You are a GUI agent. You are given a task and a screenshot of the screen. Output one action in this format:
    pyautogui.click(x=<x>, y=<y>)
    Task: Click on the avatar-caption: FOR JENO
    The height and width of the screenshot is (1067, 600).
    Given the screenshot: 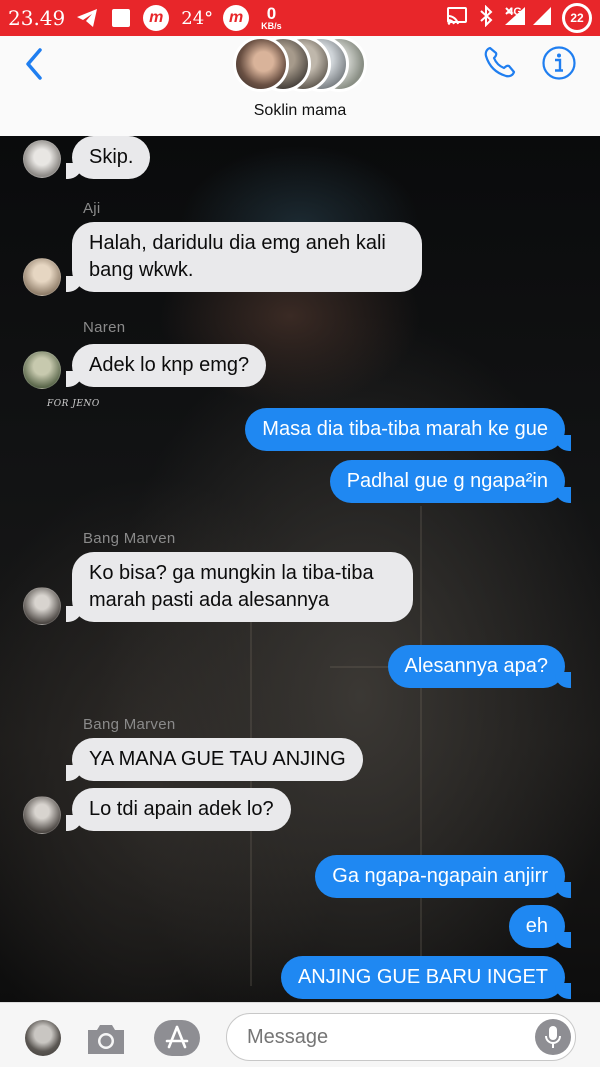 What is the action you would take?
    pyautogui.click(x=73, y=404)
    